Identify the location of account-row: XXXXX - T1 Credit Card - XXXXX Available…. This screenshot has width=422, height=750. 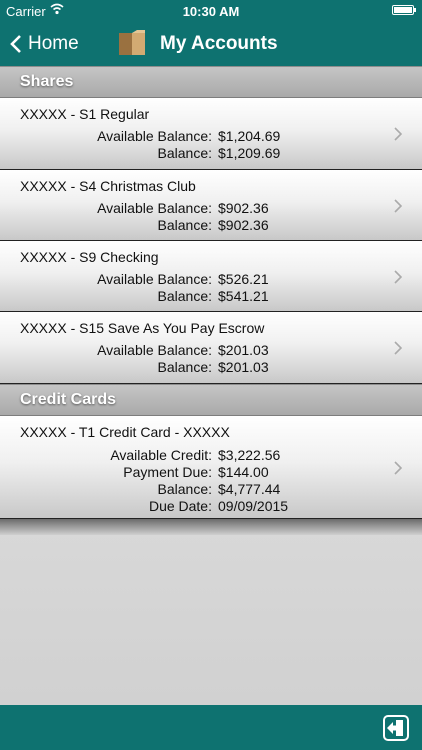
(211, 467).